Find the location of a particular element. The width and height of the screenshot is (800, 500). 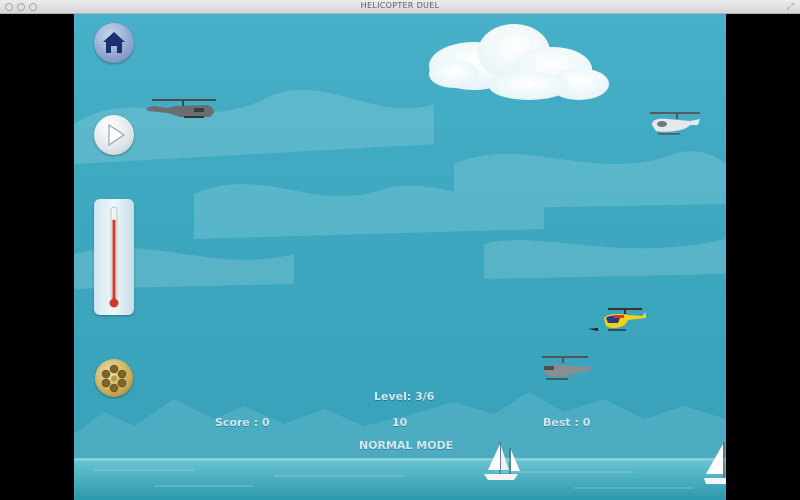

thermometer-bulb is located at coordinates (114, 303).